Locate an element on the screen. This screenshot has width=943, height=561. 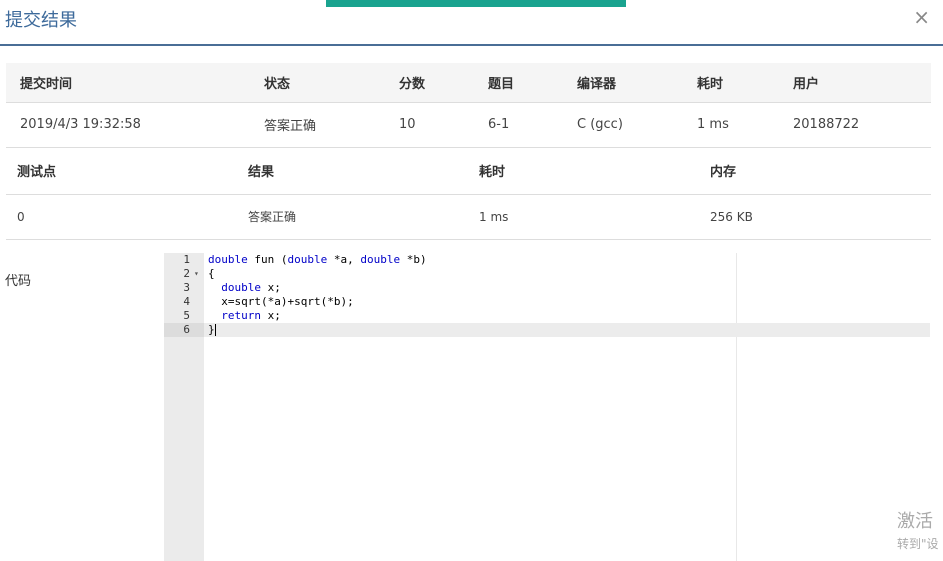
code-line: 2 ▾ { is located at coordinates (547, 274).